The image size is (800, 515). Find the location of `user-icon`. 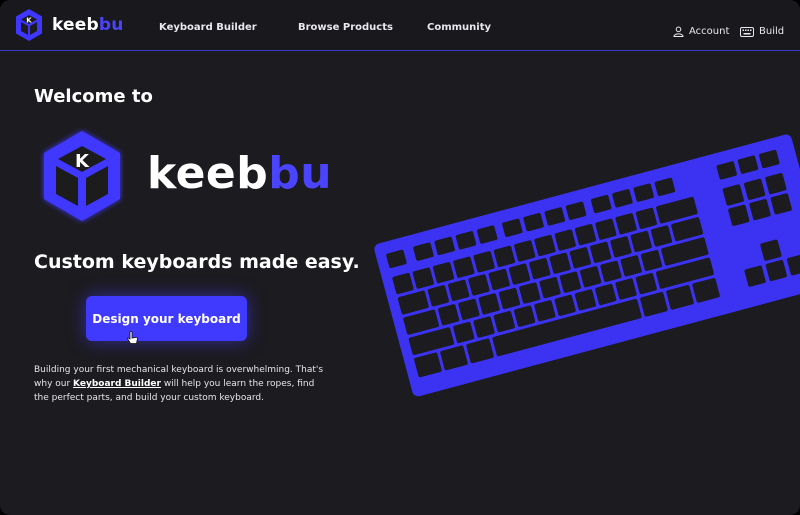

user-icon is located at coordinates (678, 31).